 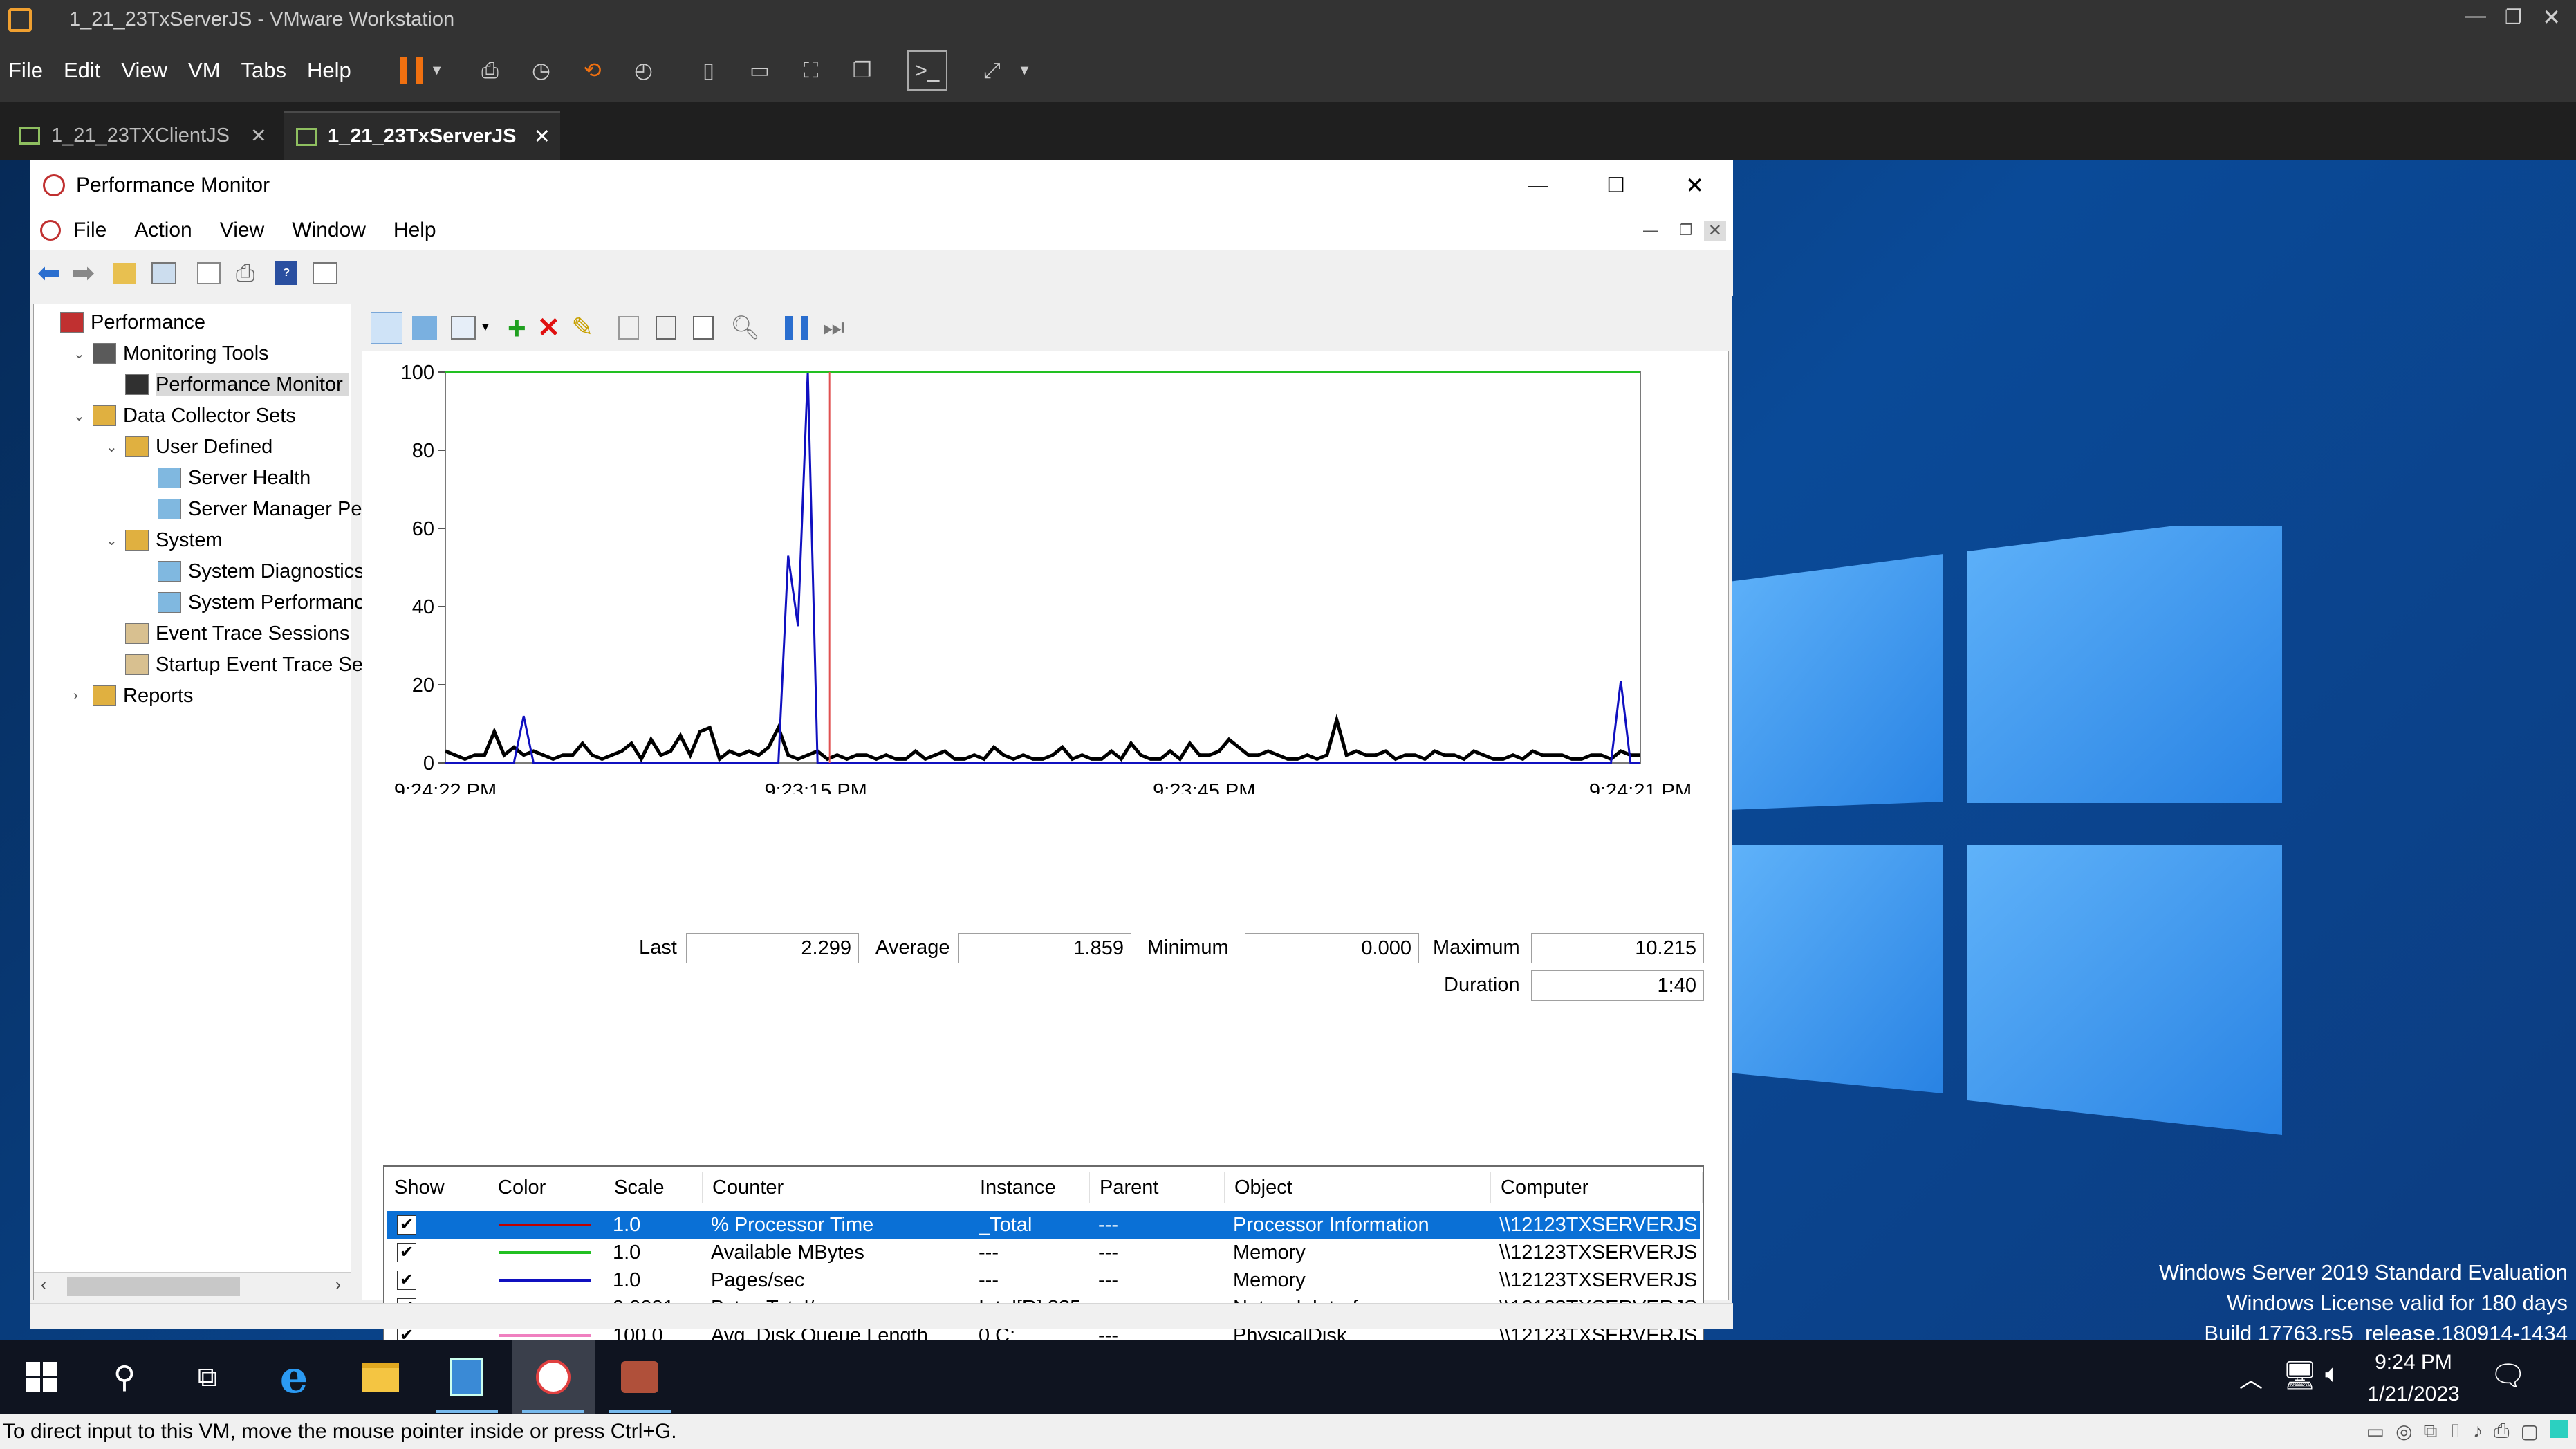 I want to click on perfmon-minimize-button: —, so click(x=1538, y=185).